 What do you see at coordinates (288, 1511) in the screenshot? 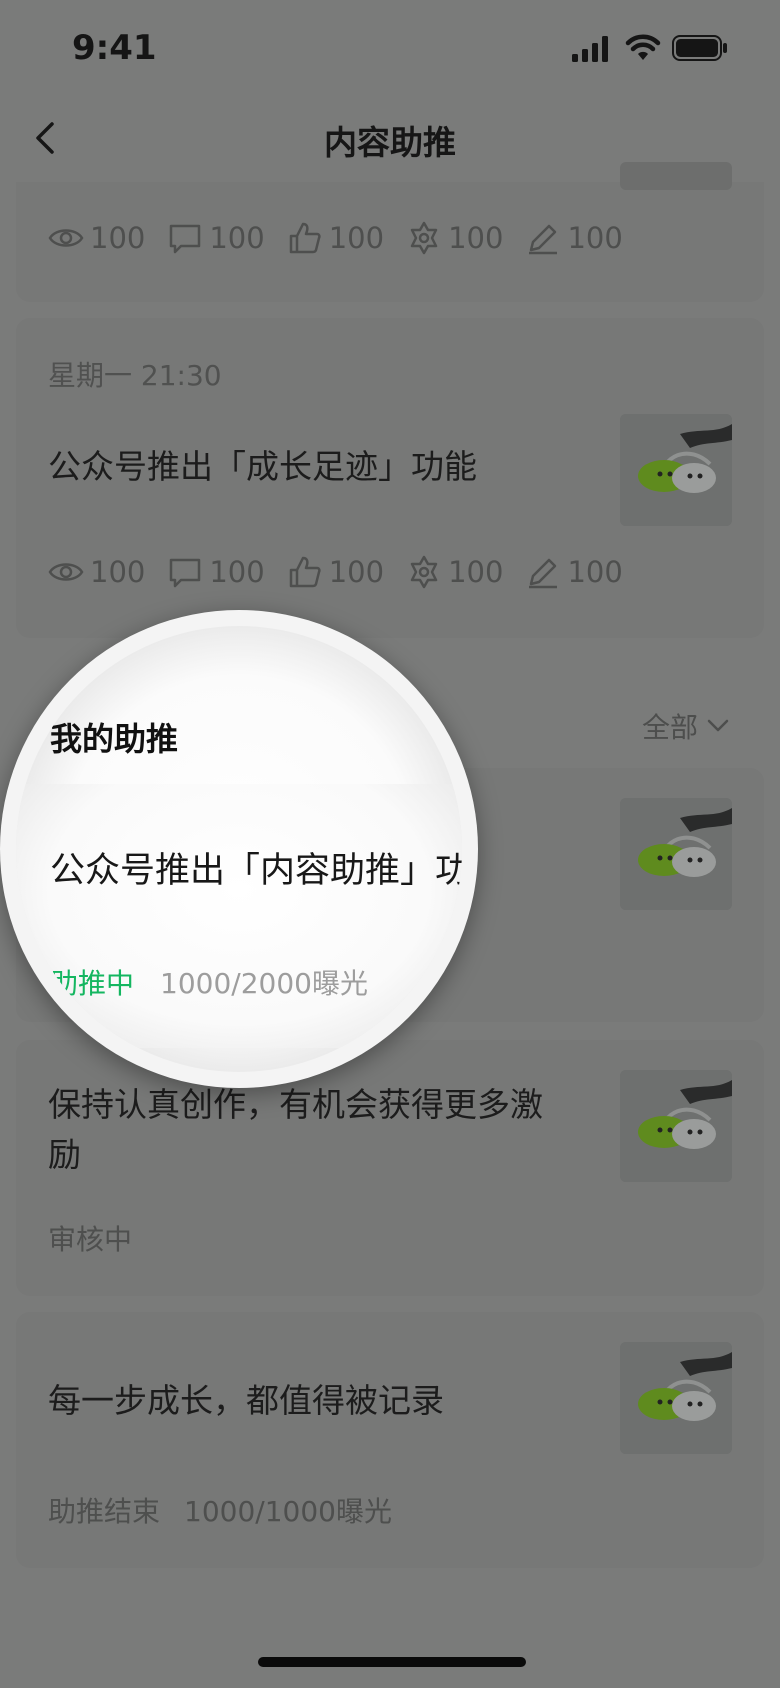
I see `boost-exposure: 1000/1000曝光` at bounding box center [288, 1511].